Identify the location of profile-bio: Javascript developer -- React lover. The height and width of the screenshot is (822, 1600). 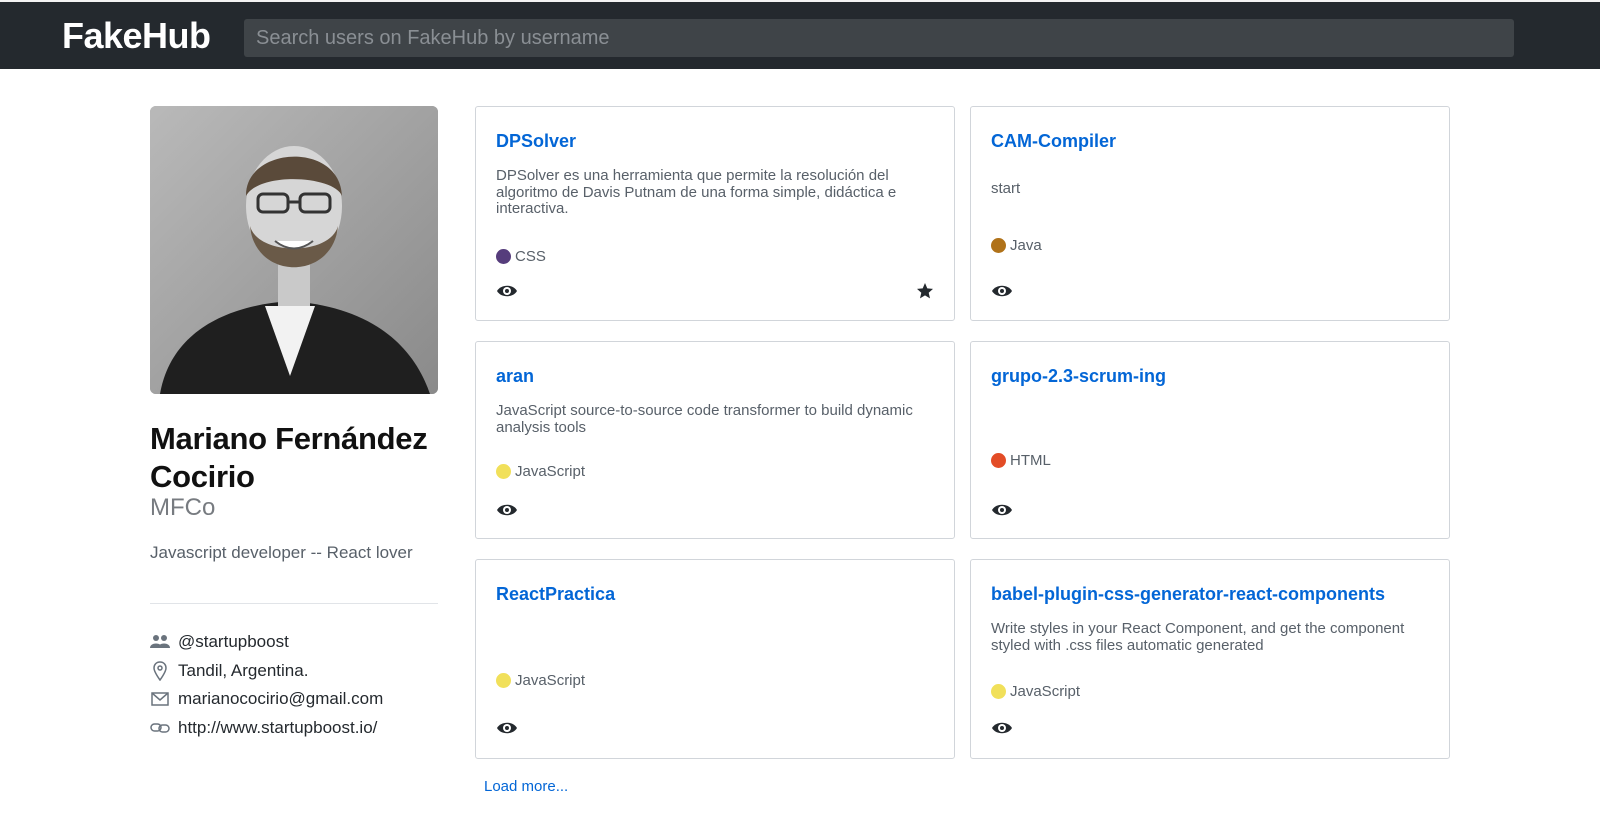
(281, 552).